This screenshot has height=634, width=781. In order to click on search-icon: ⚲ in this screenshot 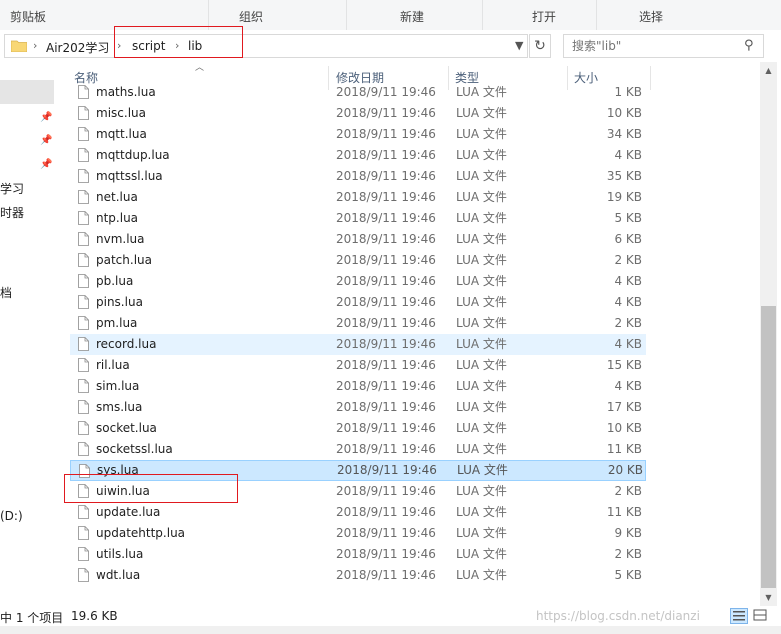, I will do `click(749, 45)`.